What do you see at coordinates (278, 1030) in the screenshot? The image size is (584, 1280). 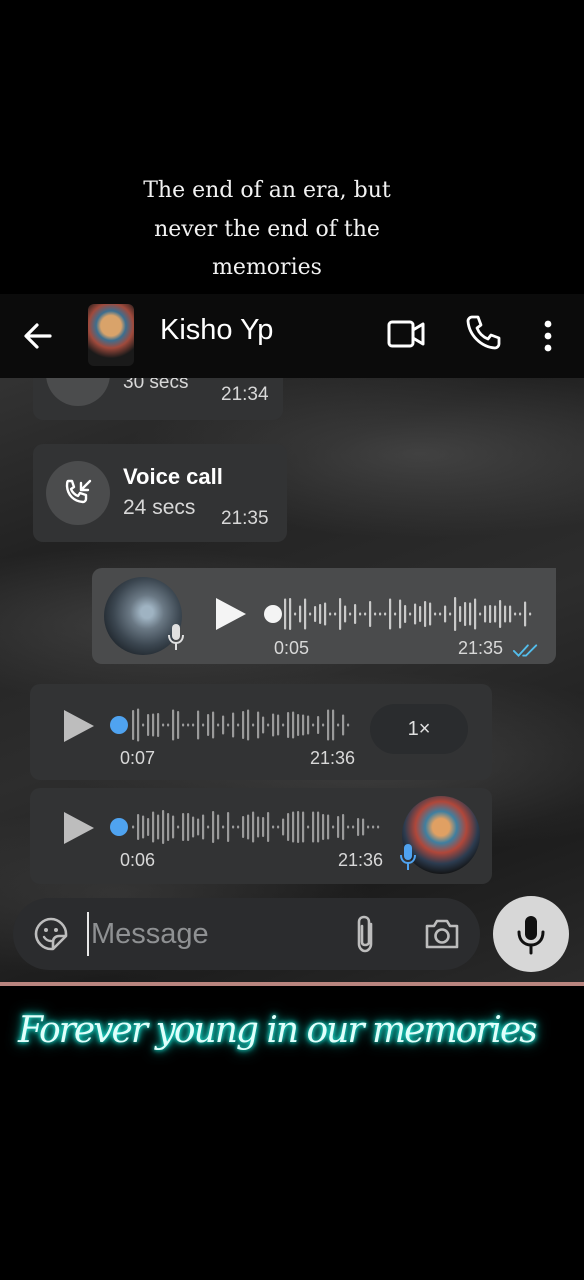 I see `caption-text: Forever young in our memories` at bounding box center [278, 1030].